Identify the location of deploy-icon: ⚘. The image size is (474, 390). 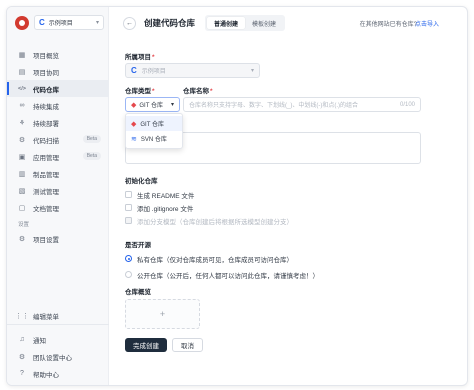
(22, 123).